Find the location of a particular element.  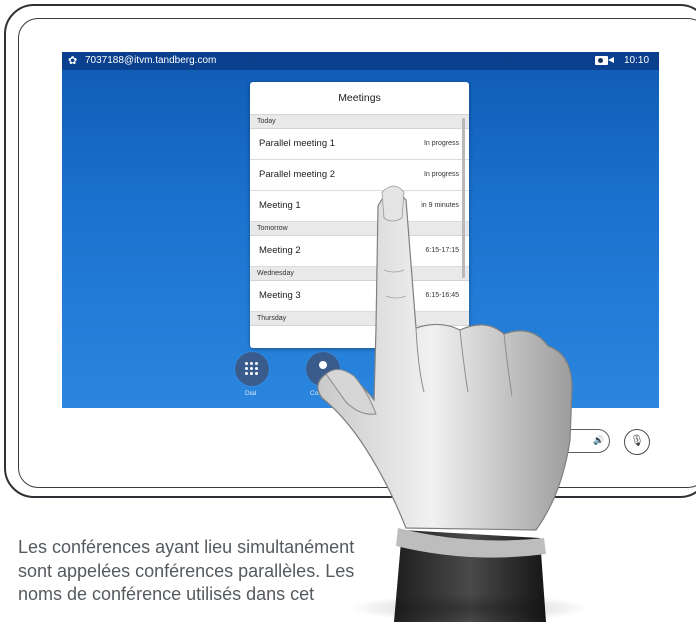

meeting-row: Parallel meeting 1 In progress is located at coordinates (359, 144).